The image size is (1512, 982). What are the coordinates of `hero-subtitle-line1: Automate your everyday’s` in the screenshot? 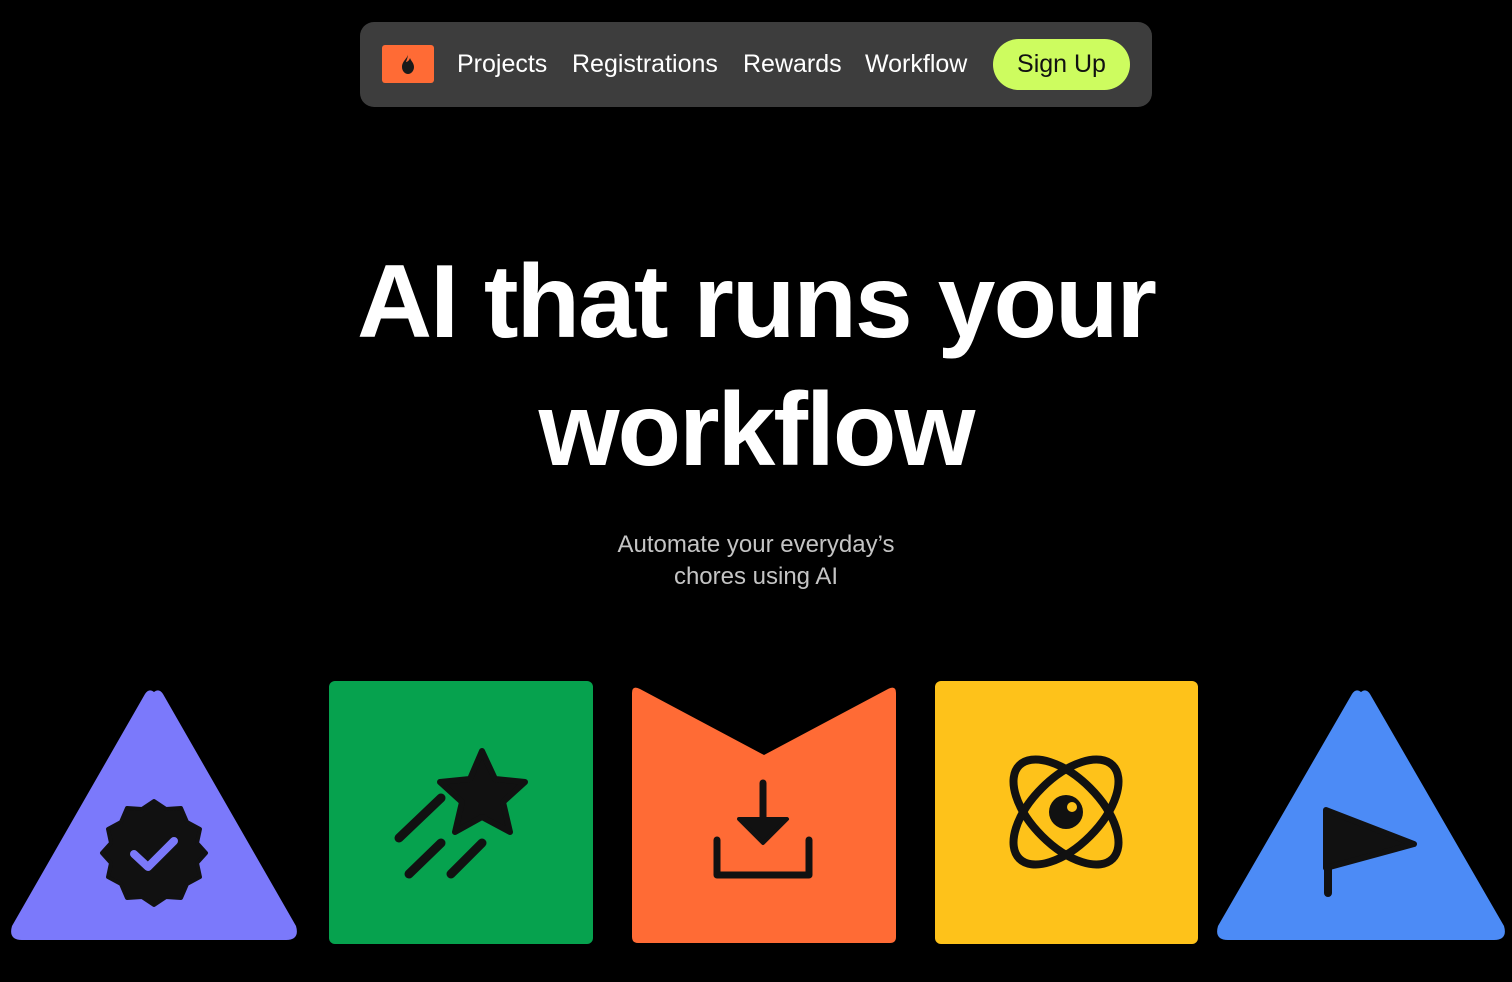 It's located at (756, 544).